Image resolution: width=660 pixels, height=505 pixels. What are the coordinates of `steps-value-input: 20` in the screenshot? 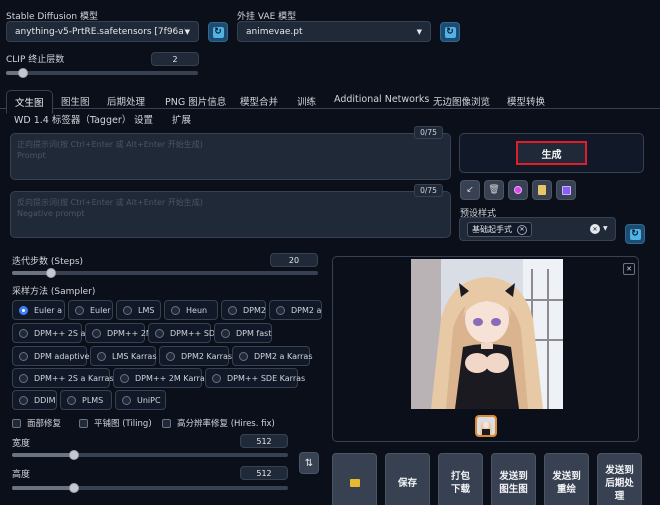 It's located at (294, 260).